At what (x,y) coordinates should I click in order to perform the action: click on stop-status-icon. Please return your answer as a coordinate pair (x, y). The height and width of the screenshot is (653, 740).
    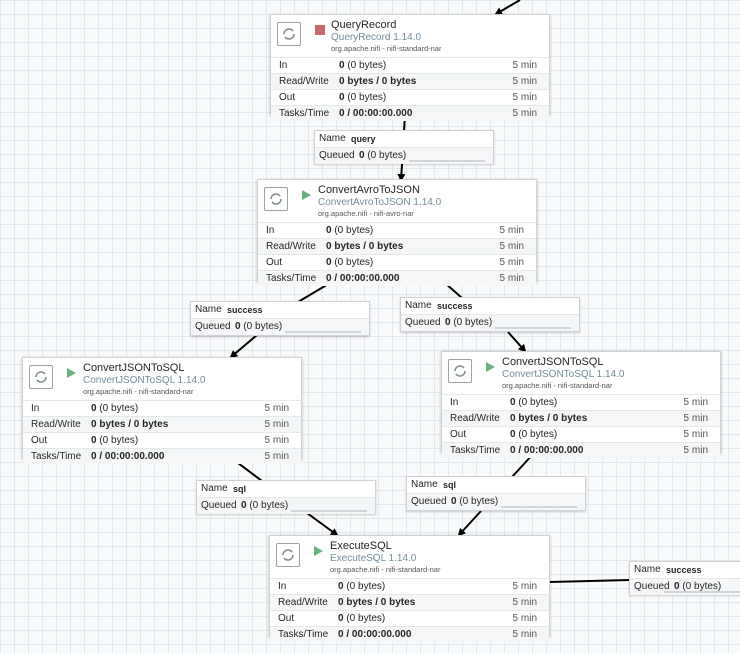
    Looking at the image, I should click on (320, 30).